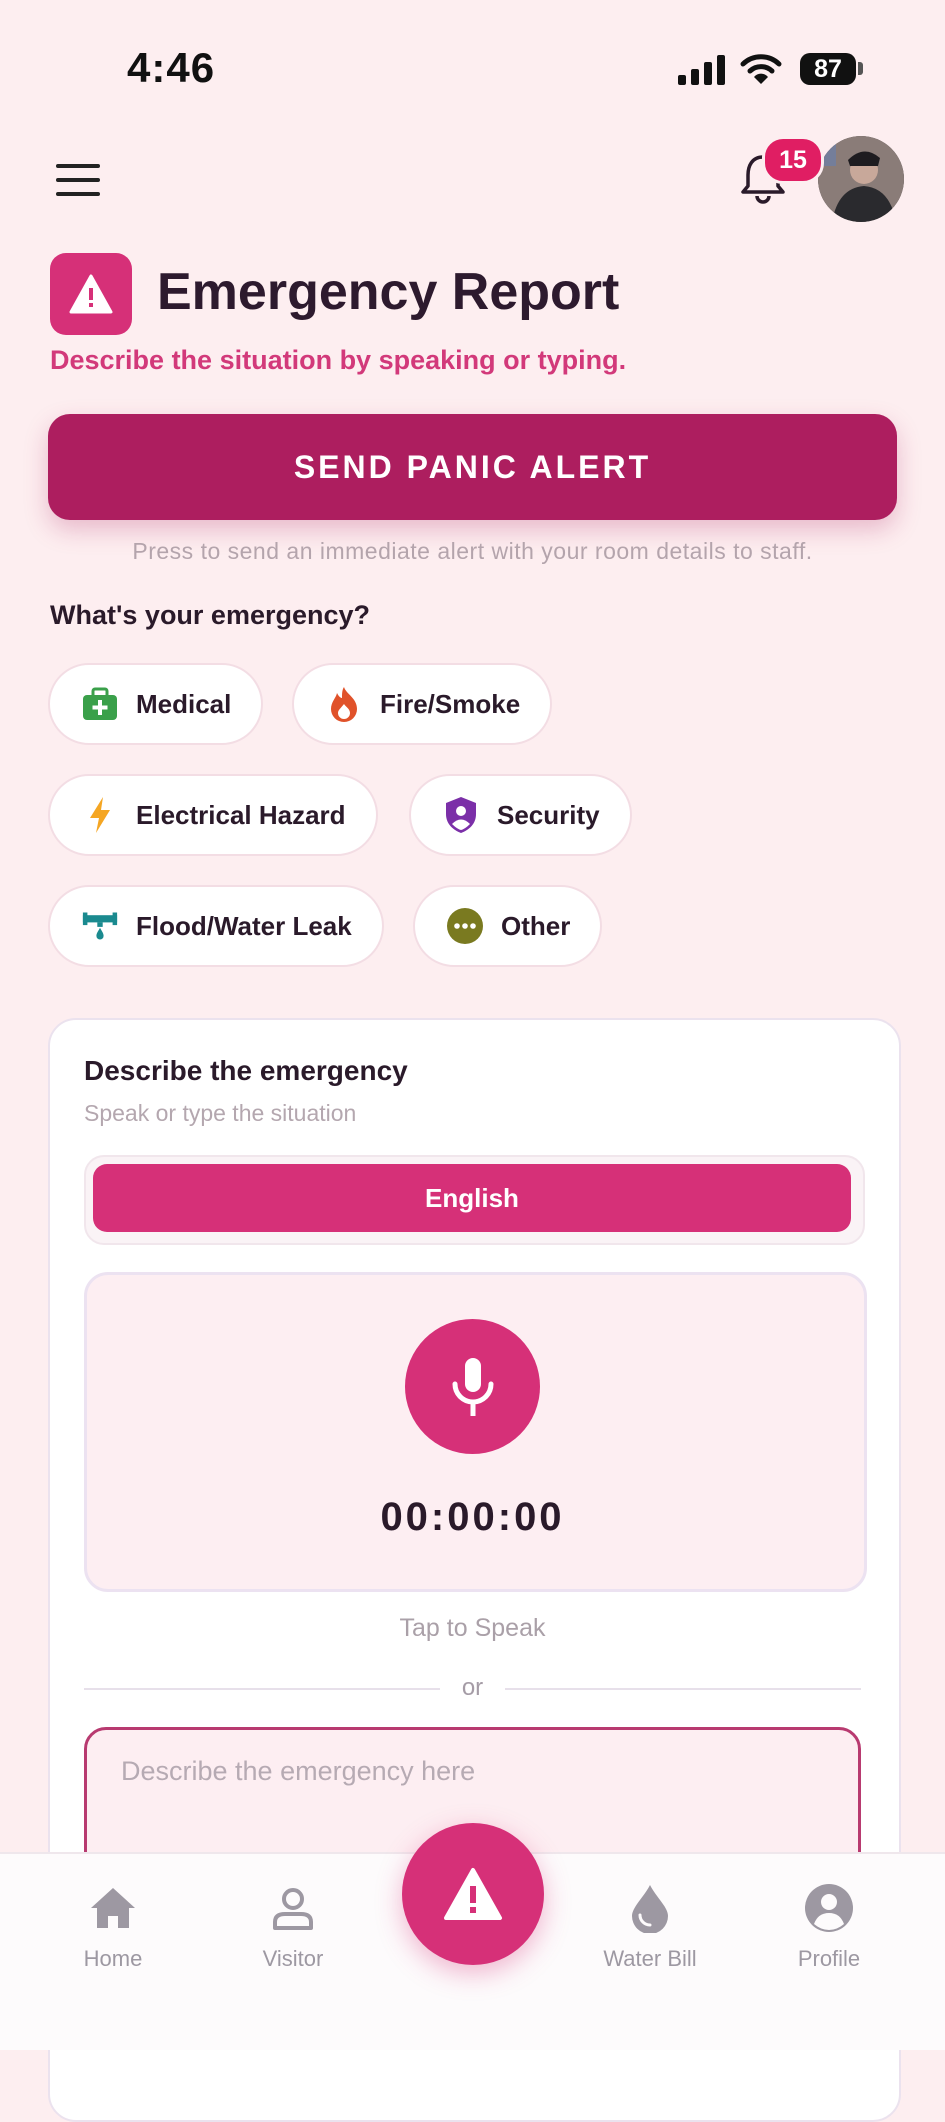 This screenshot has height=2122, width=945. What do you see at coordinates (298, 1771) in the screenshot?
I see `description-placeholder: Describe the emergency here` at bounding box center [298, 1771].